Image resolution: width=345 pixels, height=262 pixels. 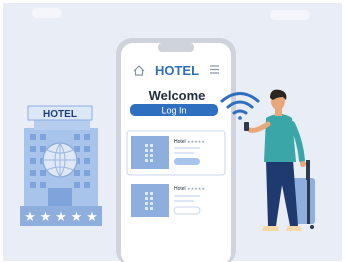 I want to click on building-entrance, so click(x=60, y=197).